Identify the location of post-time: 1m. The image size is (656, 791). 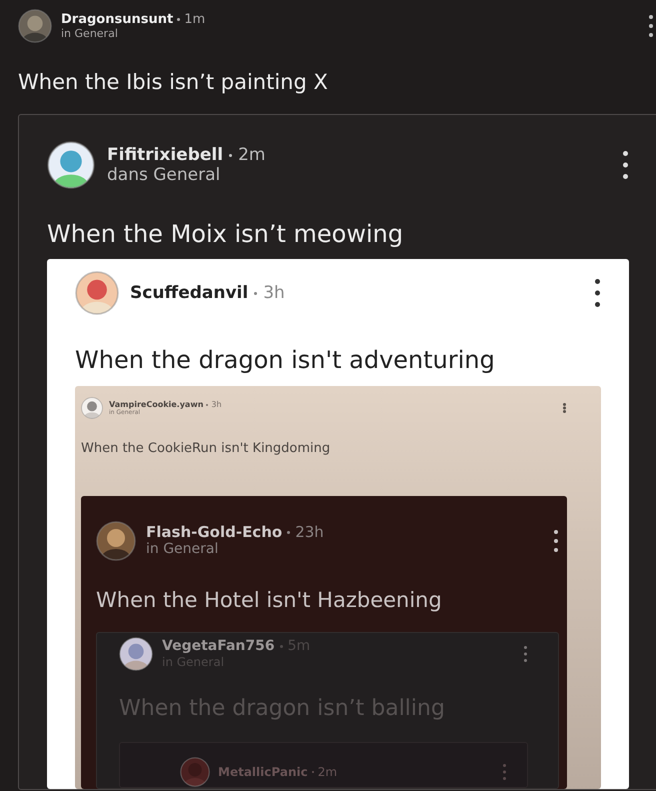
(195, 20).